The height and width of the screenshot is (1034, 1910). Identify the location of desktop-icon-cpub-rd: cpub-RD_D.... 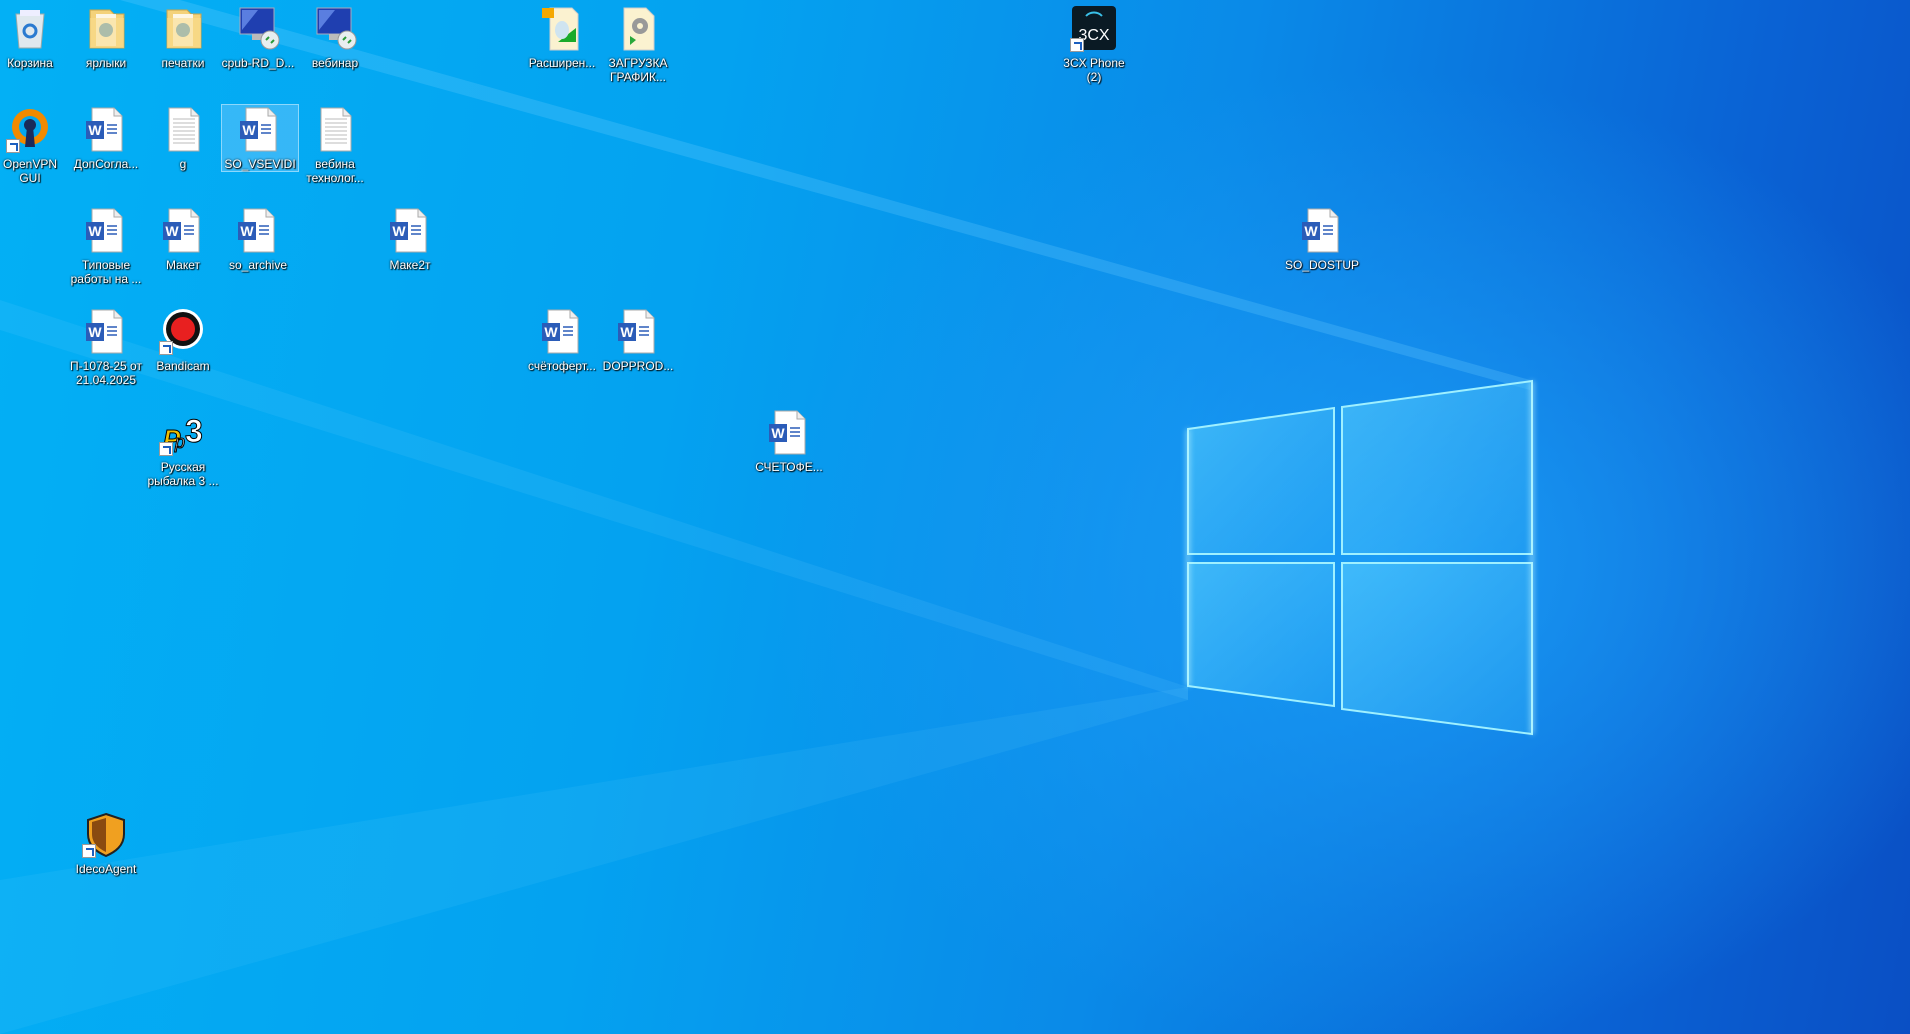
(258, 37).